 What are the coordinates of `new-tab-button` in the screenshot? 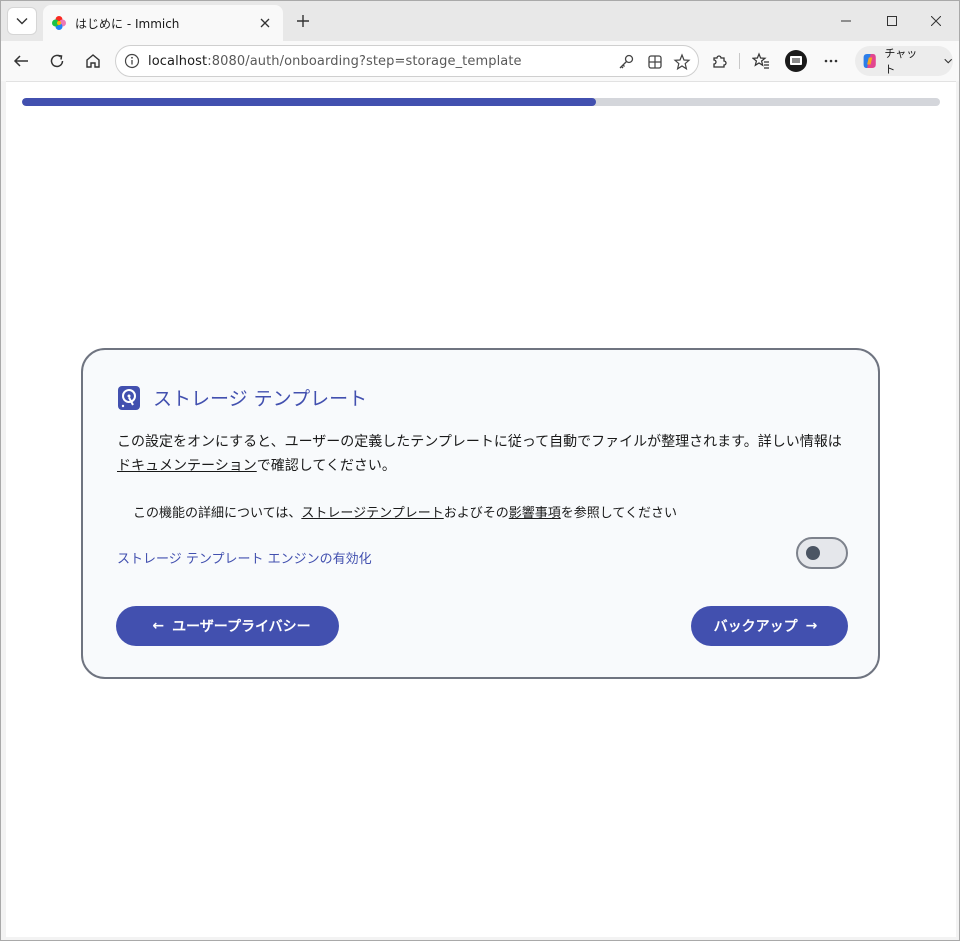 It's located at (303, 21).